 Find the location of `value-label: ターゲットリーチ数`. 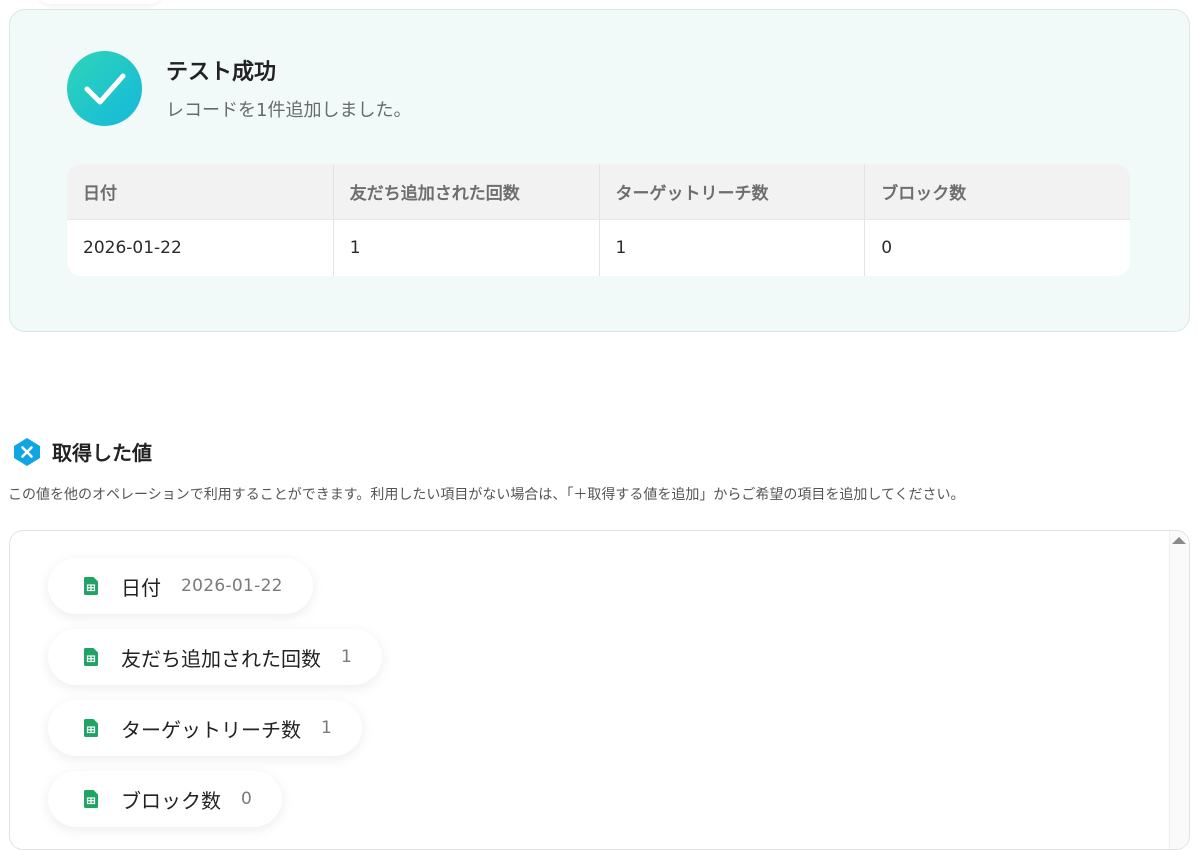

value-label: ターゲットリーチ数 is located at coordinates (211, 729).